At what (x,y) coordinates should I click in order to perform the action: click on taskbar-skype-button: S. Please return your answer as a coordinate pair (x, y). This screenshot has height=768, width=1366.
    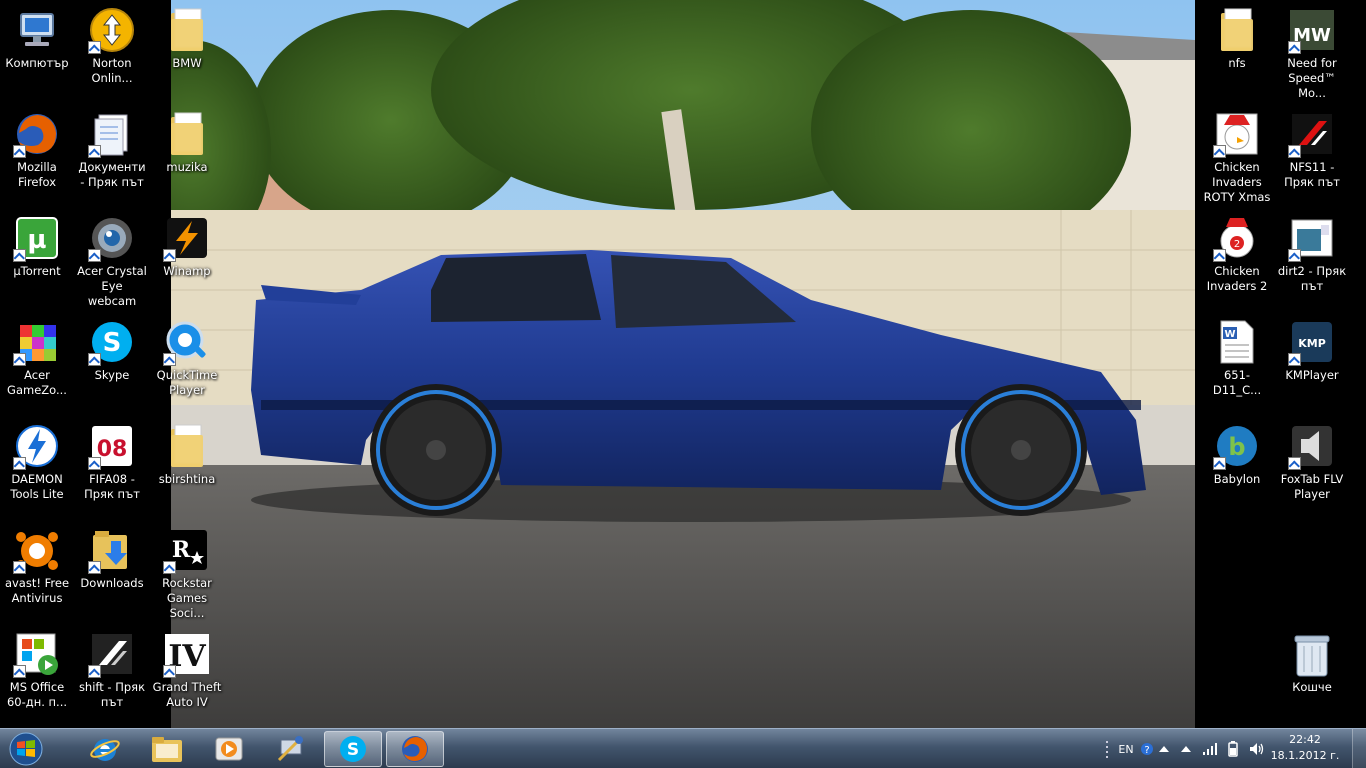
    Looking at the image, I should click on (353, 749).